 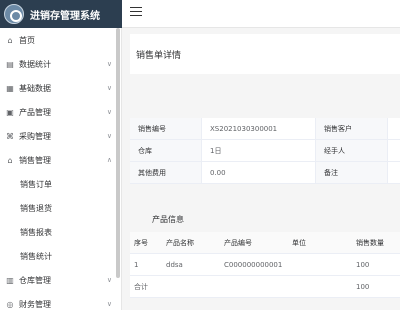 What do you see at coordinates (259, 172) in the screenshot?
I see `detail-value: 0.00` at bounding box center [259, 172].